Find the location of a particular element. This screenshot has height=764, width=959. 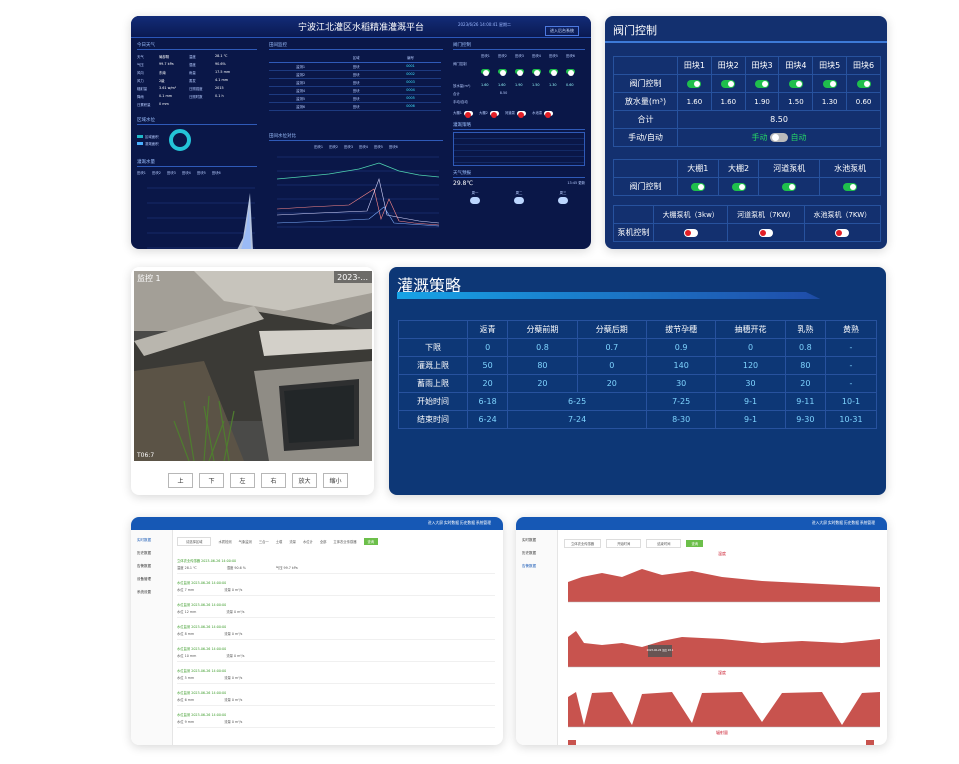

sidebar-item: 系统设置 is located at coordinates (154, 592).